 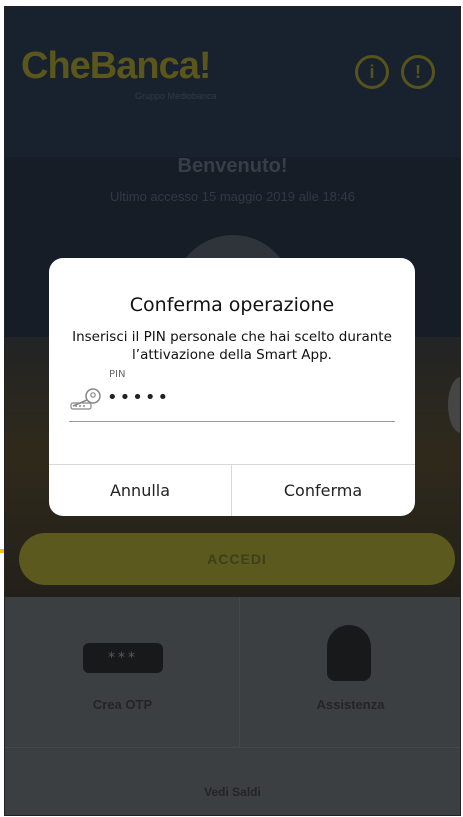 I want to click on pin-underline, so click(x=232, y=421).